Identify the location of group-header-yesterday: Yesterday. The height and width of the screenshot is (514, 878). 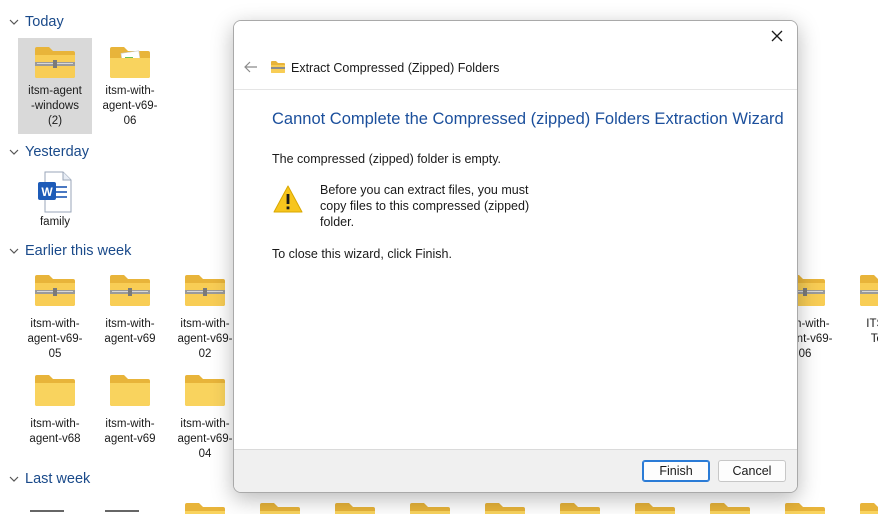
(48, 152).